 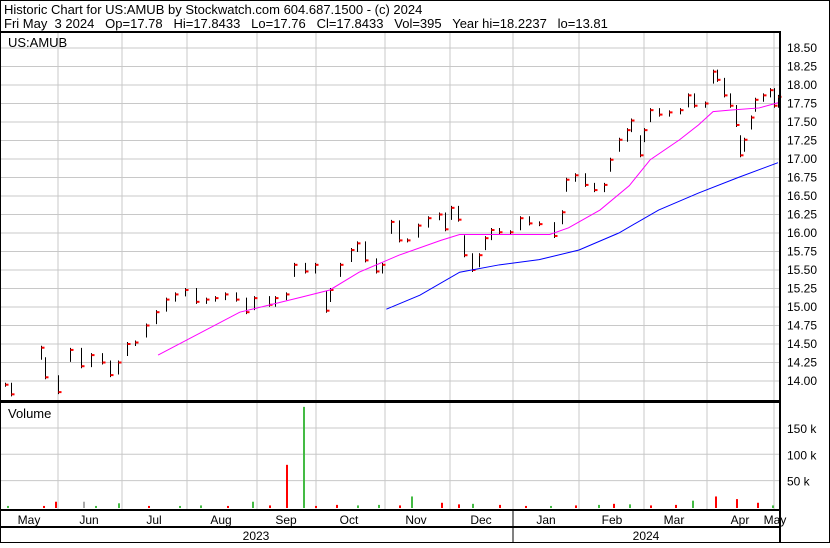 I want to click on year-label: 2023, so click(x=256, y=536).